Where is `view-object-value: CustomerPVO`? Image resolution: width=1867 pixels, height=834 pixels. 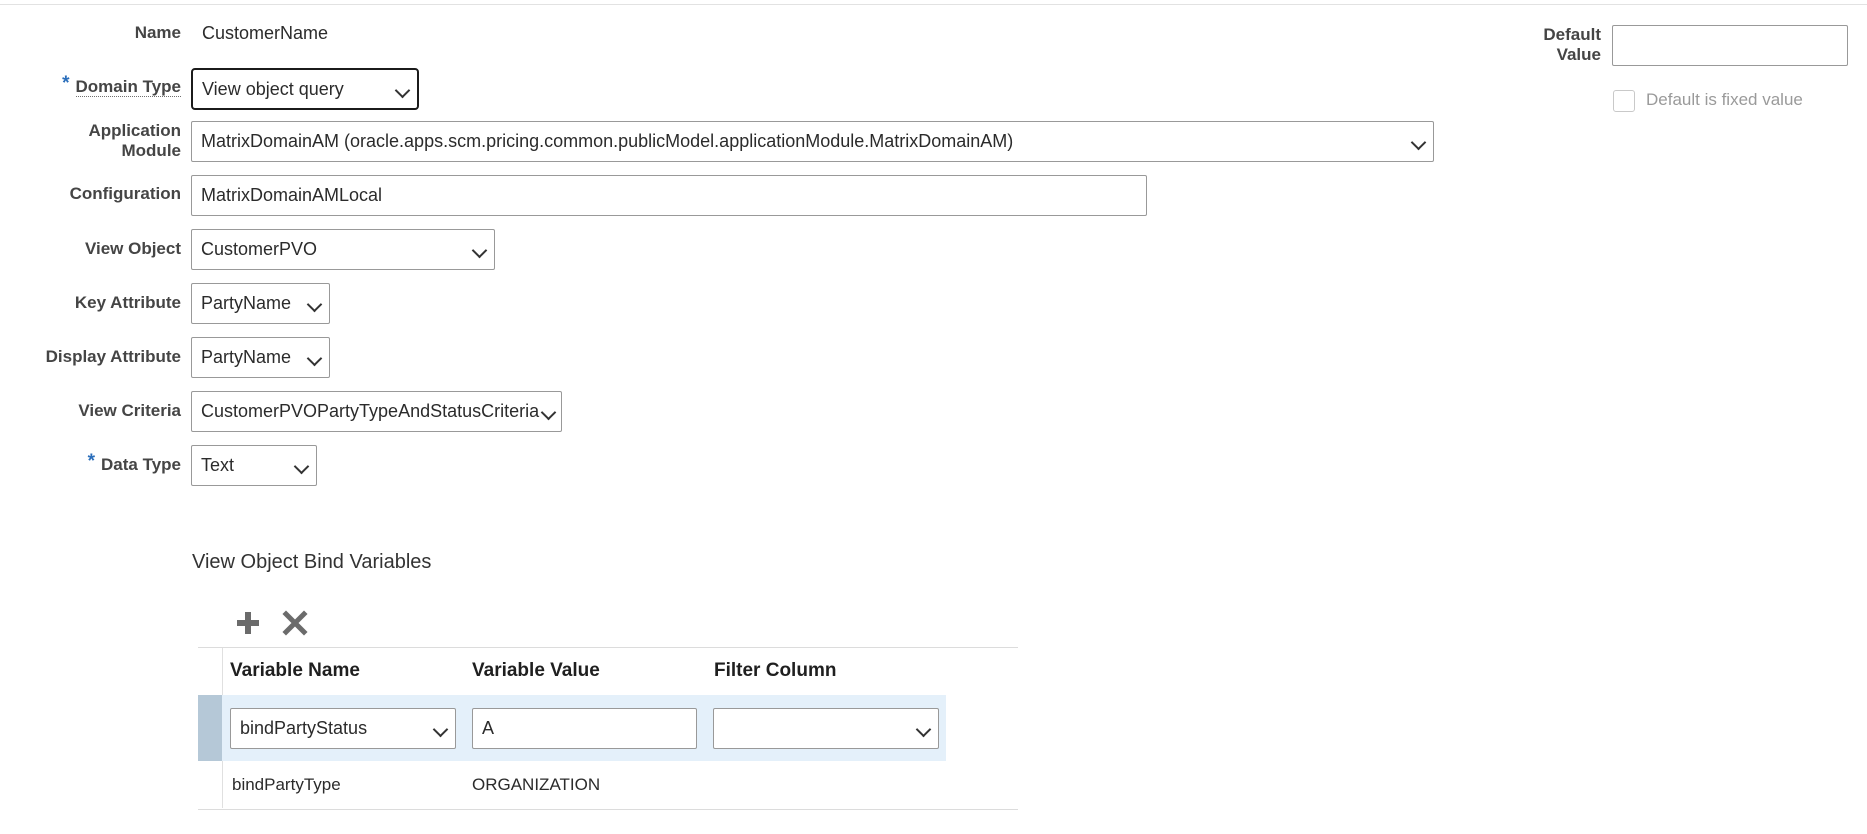 view-object-value: CustomerPVO is located at coordinates (259, 249).